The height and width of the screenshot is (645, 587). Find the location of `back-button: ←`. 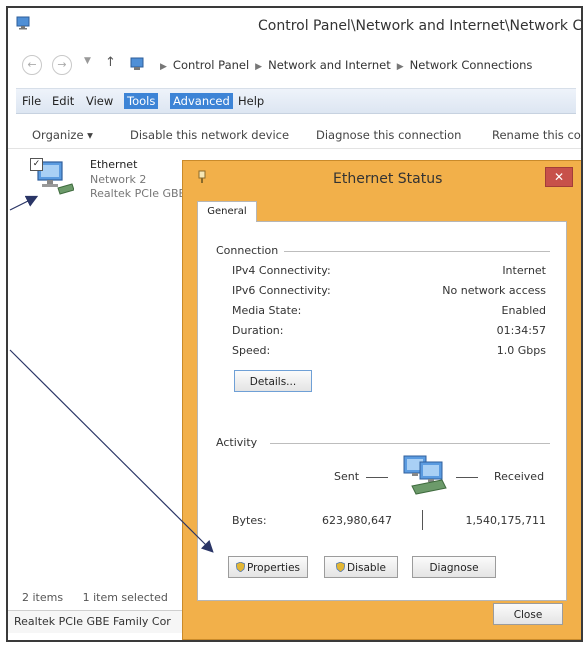

back-button: ← is located at coordinates (32, 65).